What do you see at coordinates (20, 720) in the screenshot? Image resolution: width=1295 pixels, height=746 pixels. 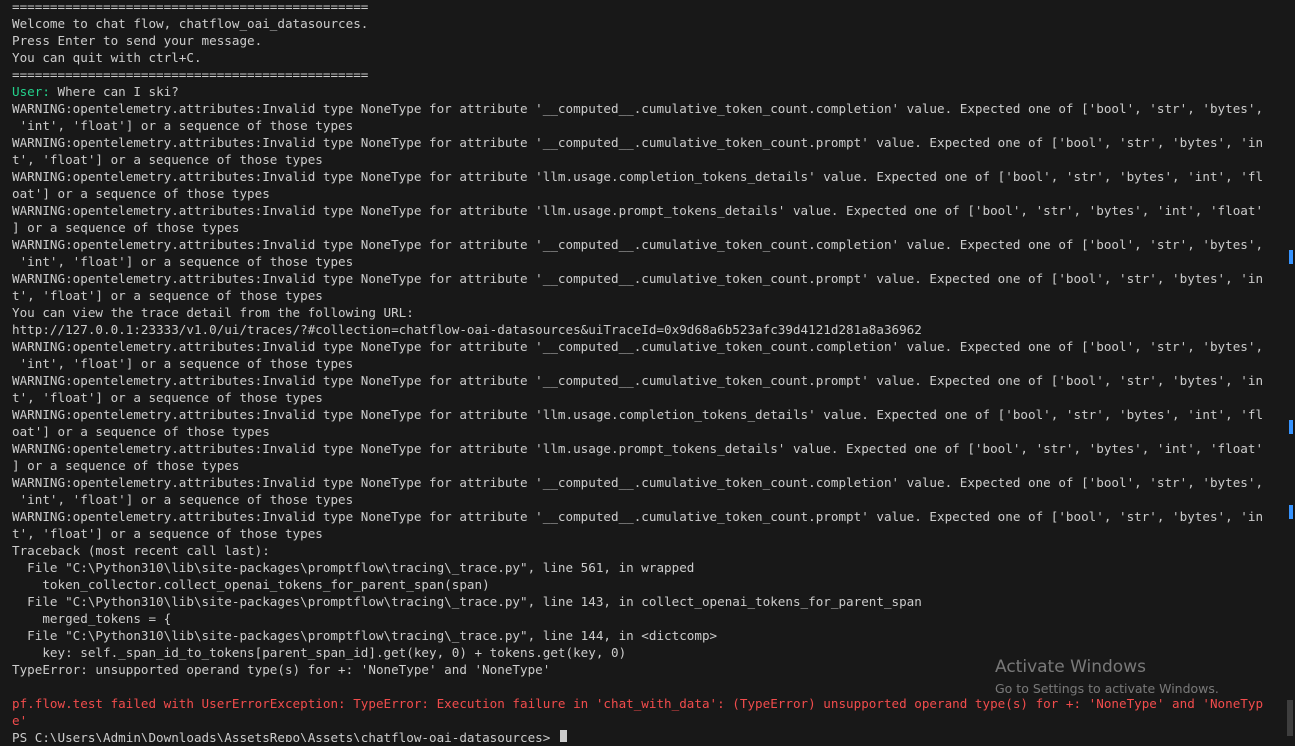 I see `line-text: e'` at bounding box center [20, 720].